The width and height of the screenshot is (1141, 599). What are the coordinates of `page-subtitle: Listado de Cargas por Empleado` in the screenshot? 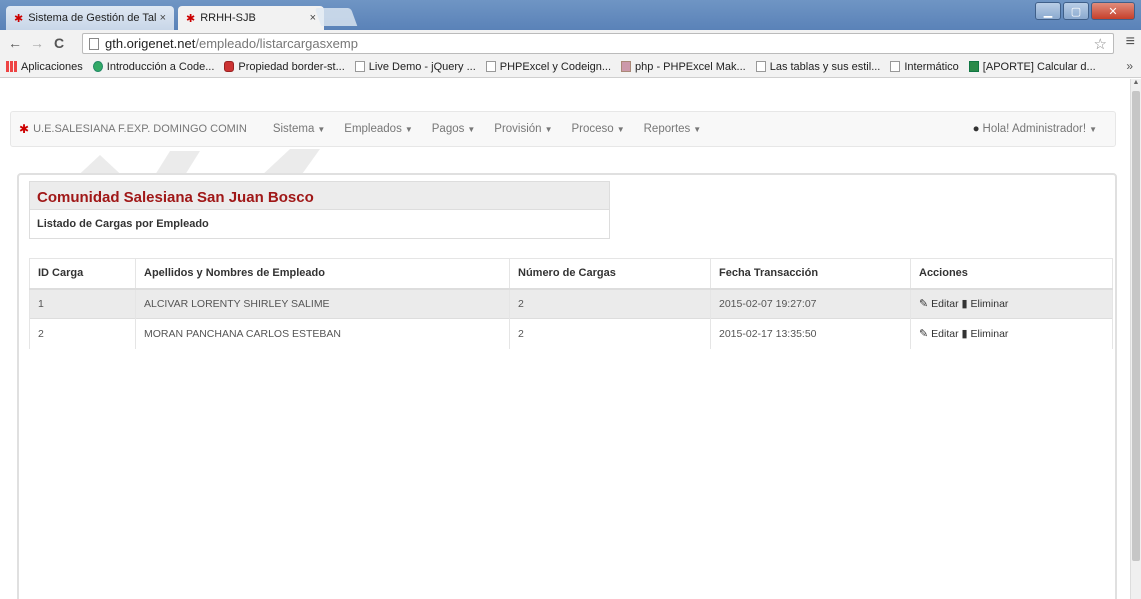 It's located at (123, 224).